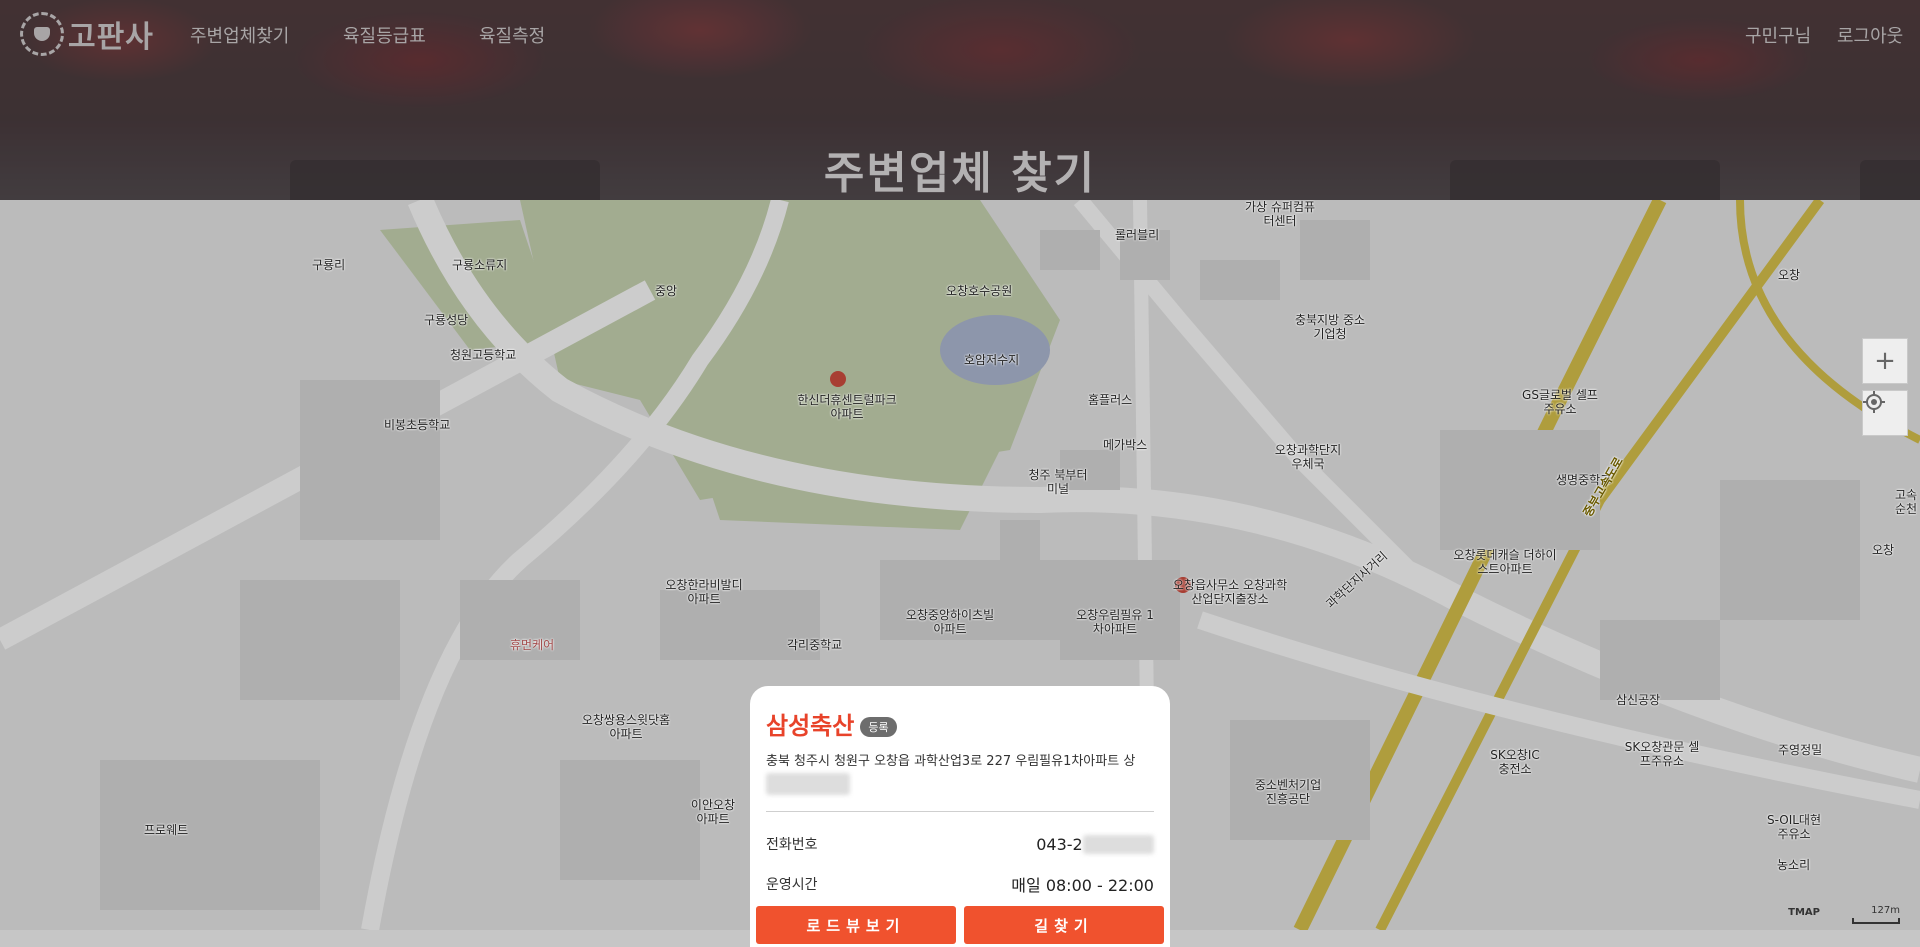 The height and width of the screenshot is (947, 1920). Describe the element at coordinates (1638, 700) in the screenshot. I see `map-label: 삼신공장` at that location.